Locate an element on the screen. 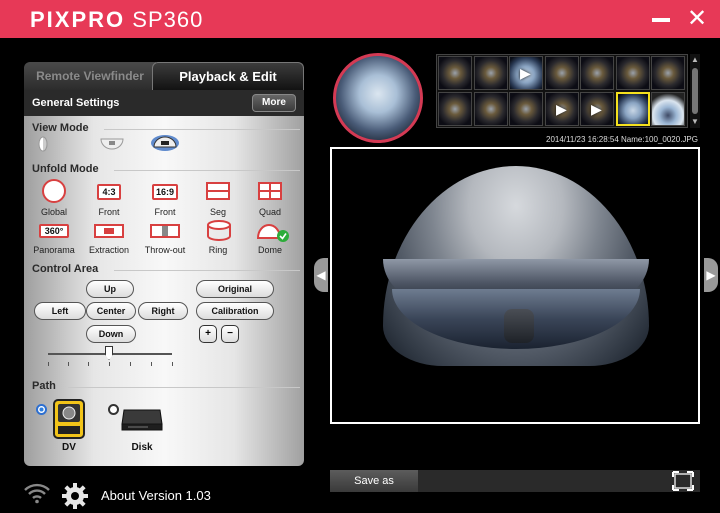  path-dv-label: DV is located at coordinates (69, 447).